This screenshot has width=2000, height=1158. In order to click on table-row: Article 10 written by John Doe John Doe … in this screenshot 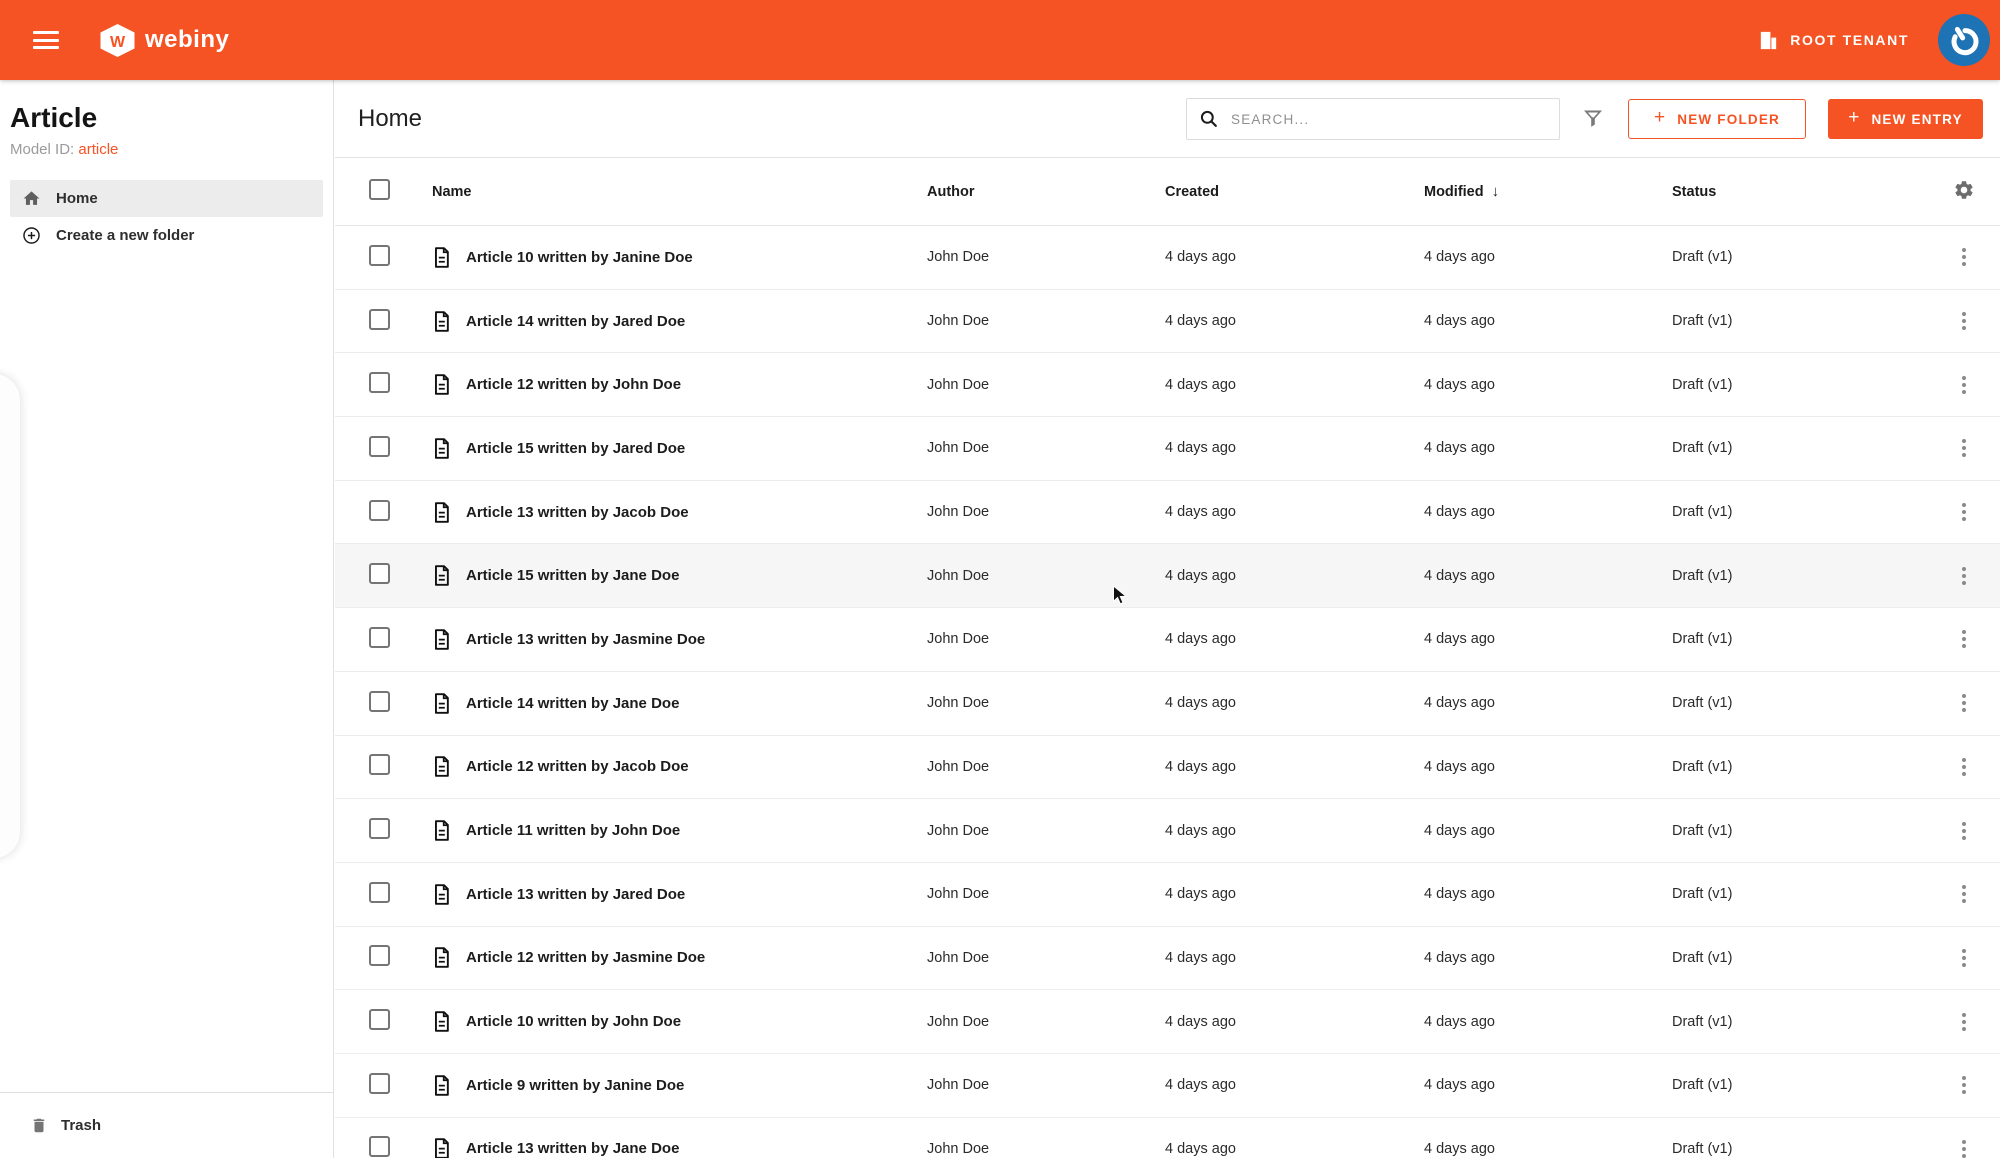, I will do `click(1167, 1022)`.